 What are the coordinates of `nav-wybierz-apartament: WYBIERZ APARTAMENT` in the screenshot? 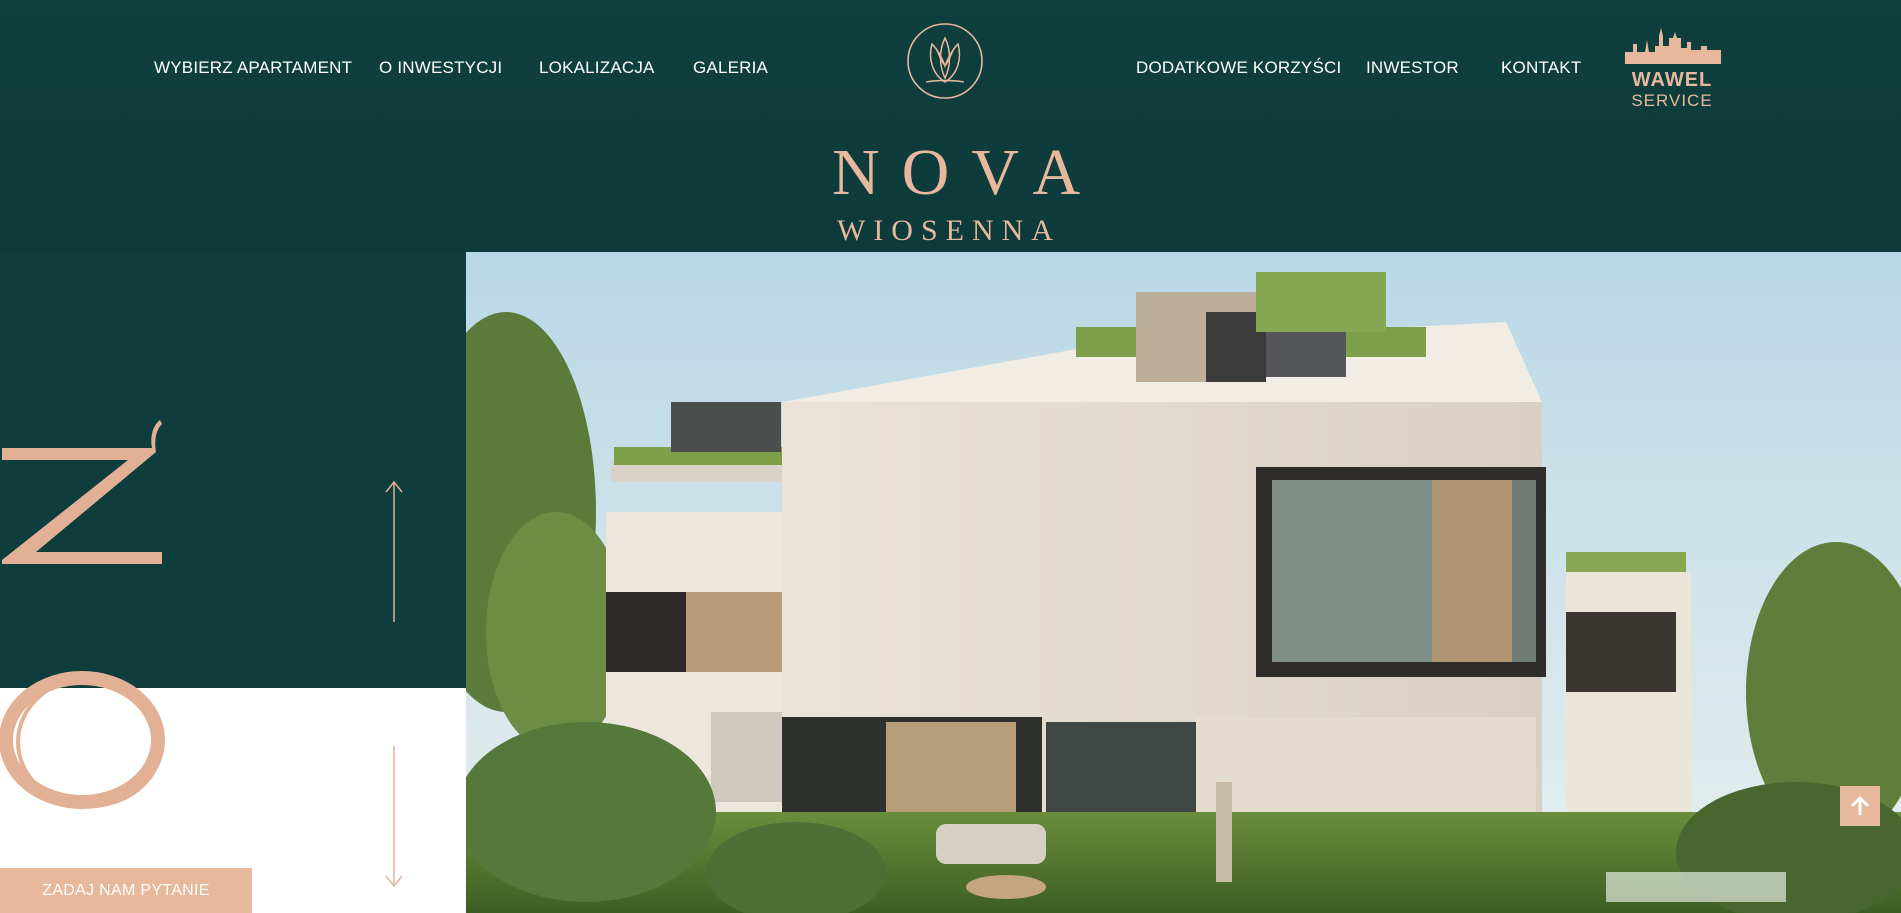 It's located at (253, 68).